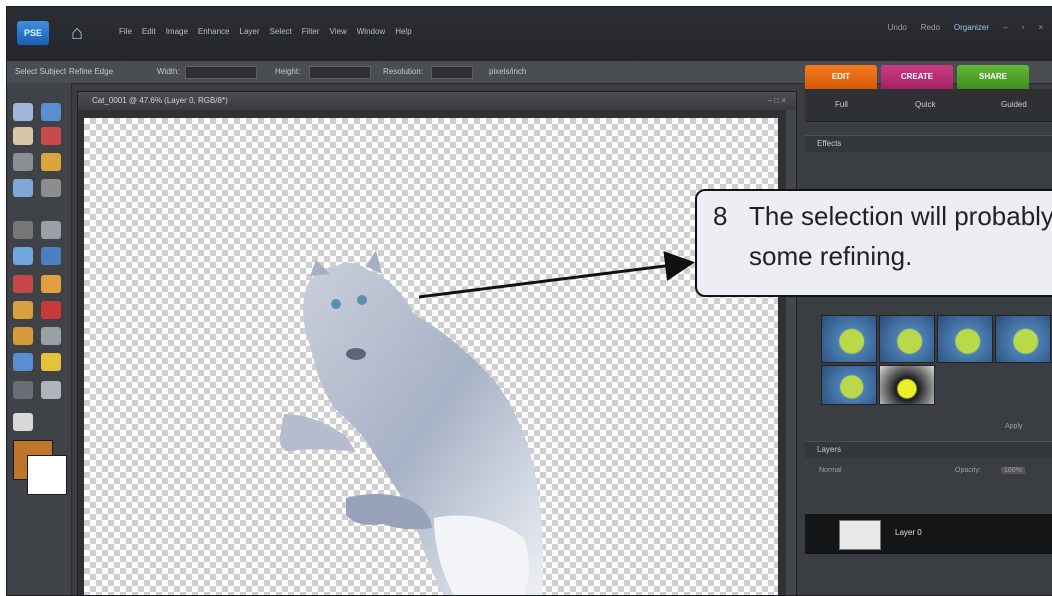 The height and width of the screenshot is (596, 1052). What do you see at coordinates (831, 256) in the screenshot?
I see `callout-line-2: some refining.` at bounding box center [831, 256].